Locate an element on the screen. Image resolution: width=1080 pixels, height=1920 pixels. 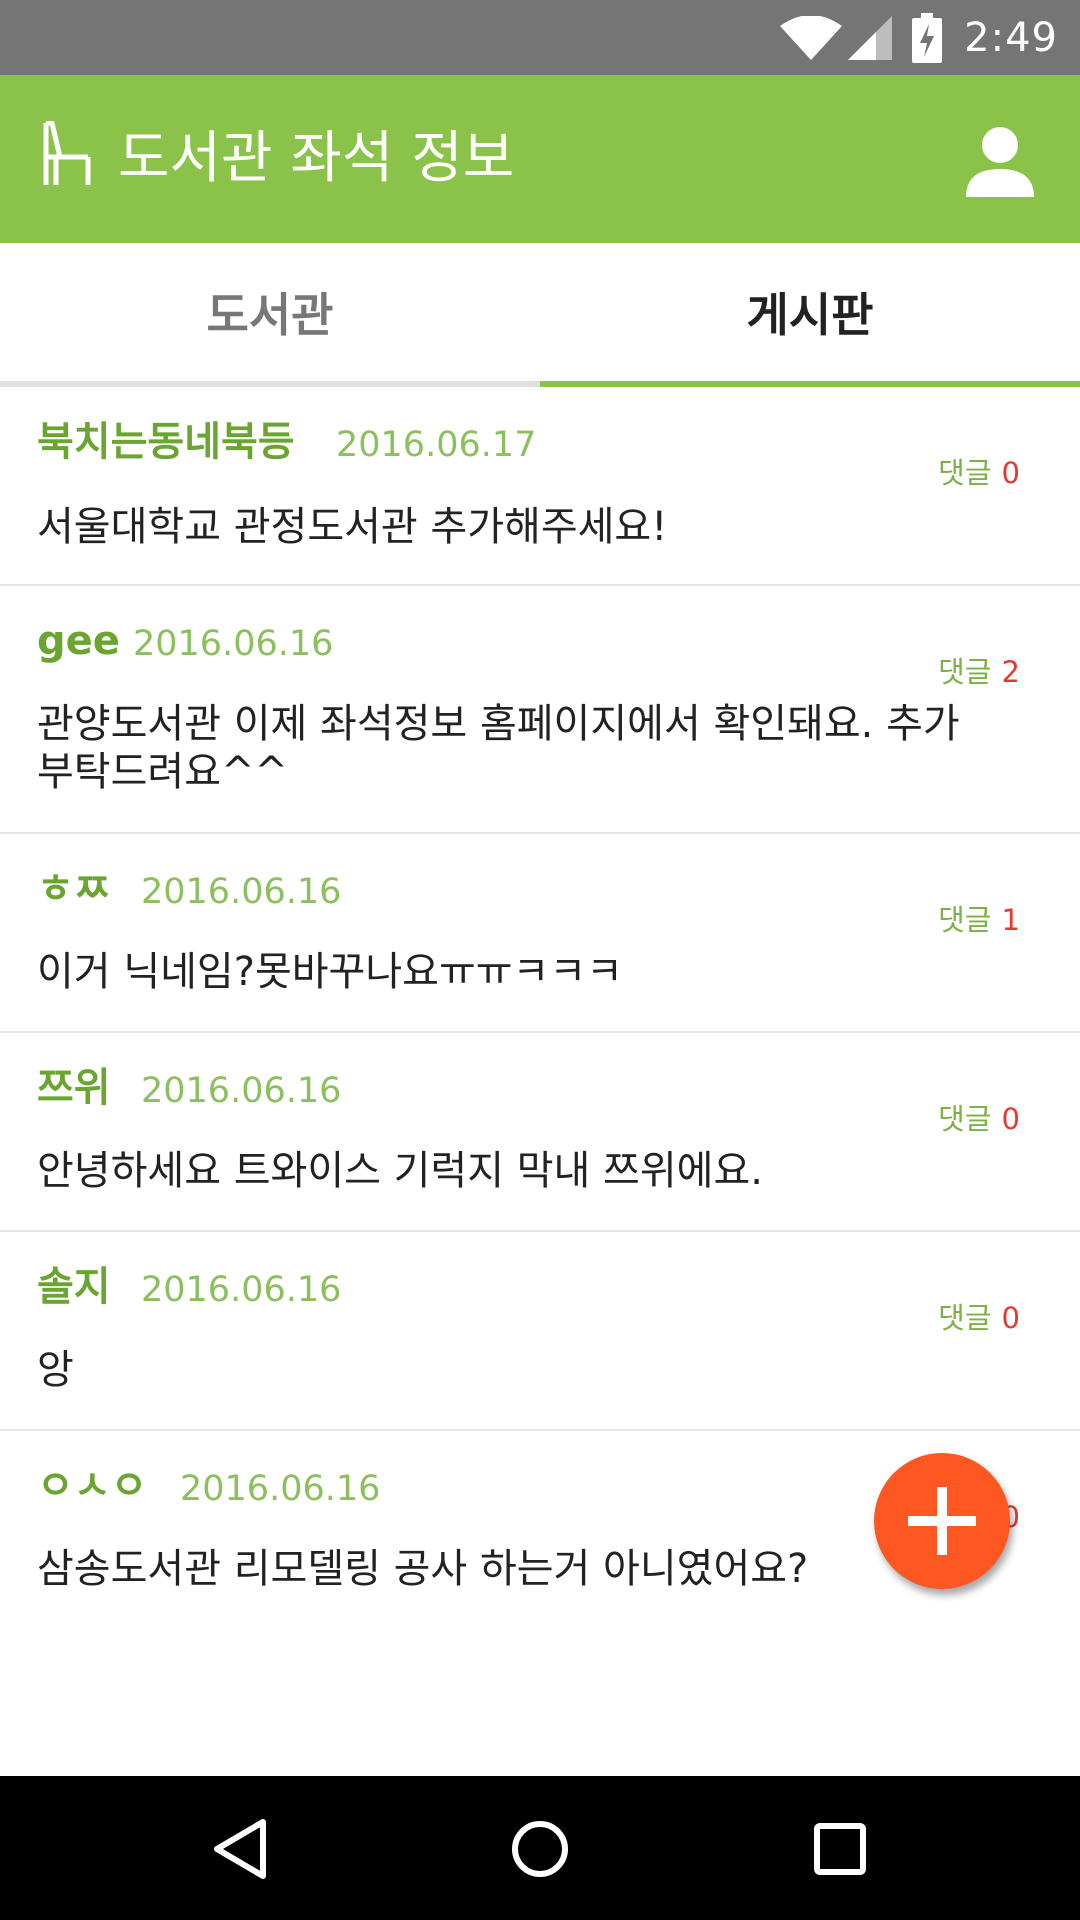
tab-bar: 도서관 게시판 is located at coordinates (540, 315).